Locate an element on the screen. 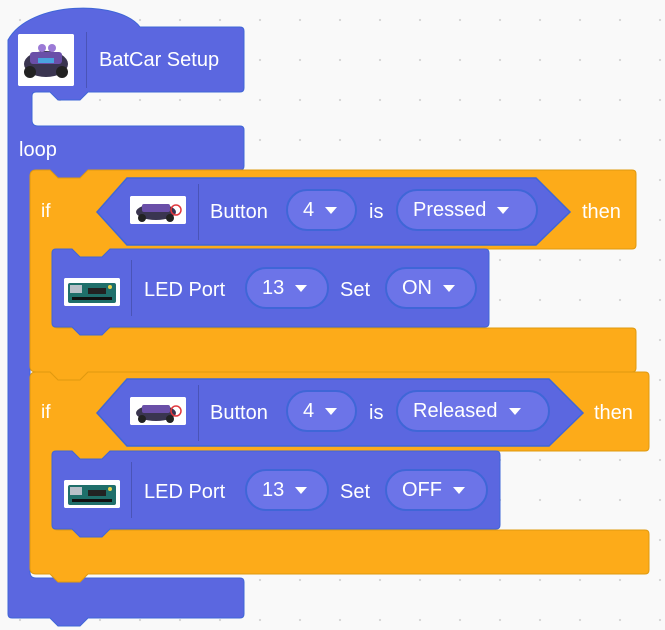 The image size is (665, 630). button-port-dropdown-2: 4 is located at coordinates (321, 411).